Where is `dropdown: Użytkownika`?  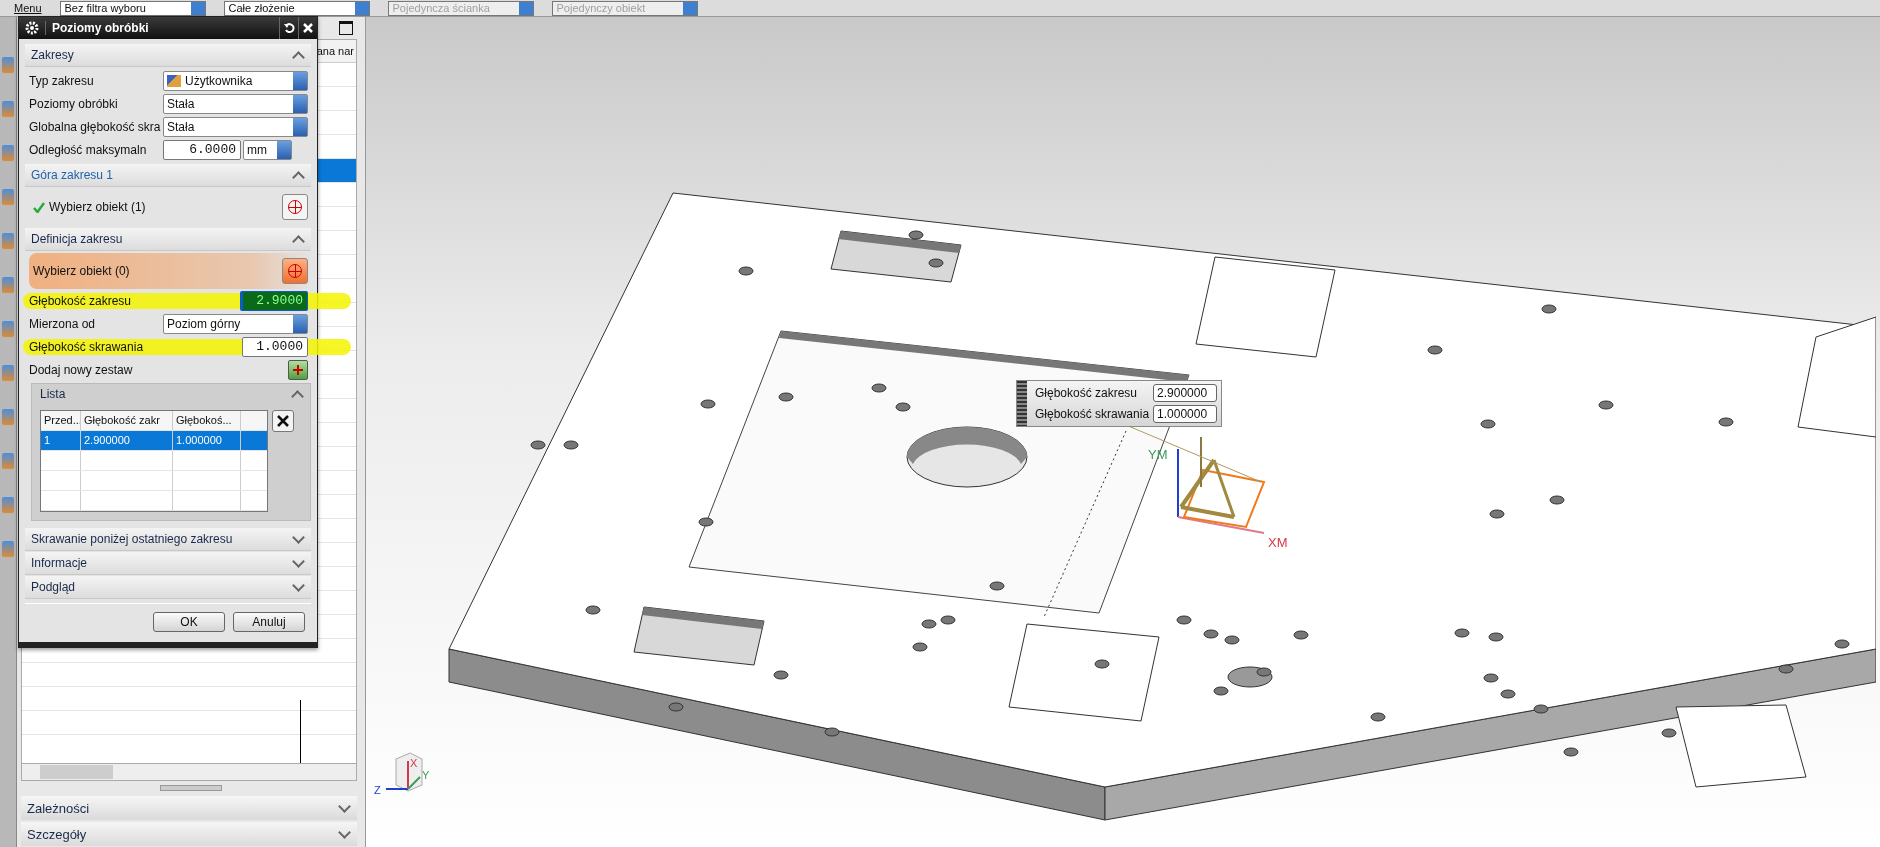
dropdown: Użytkownika is located at coordinates (235, 80).